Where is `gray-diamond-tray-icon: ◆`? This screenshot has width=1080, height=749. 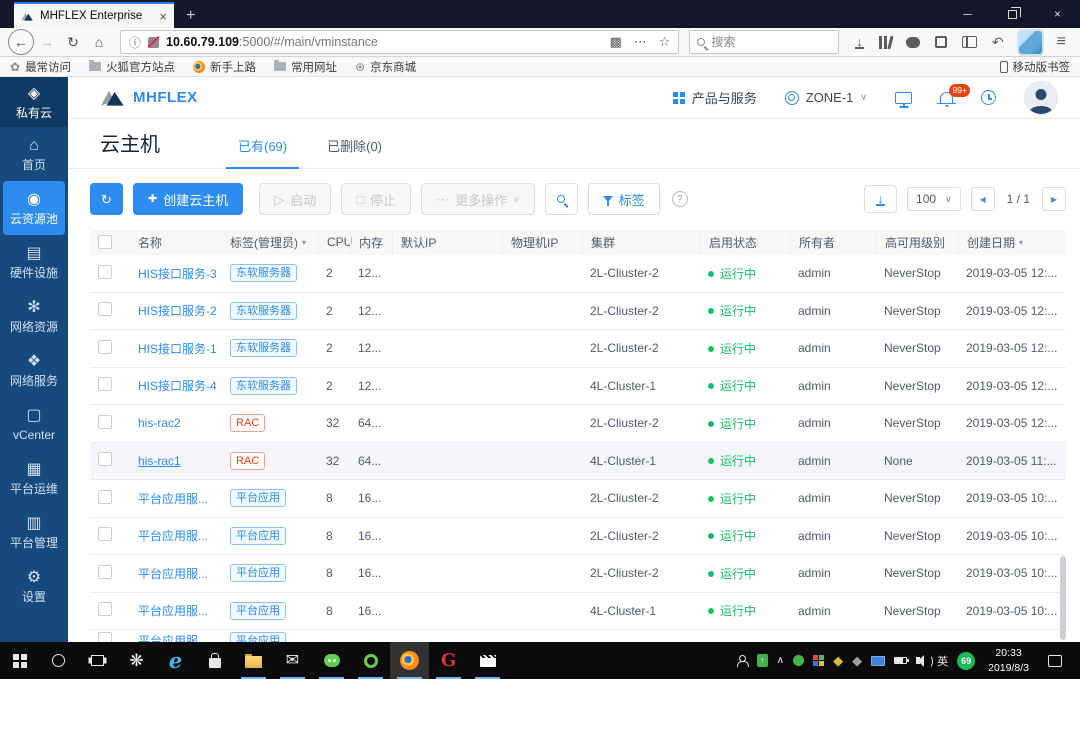 gray-diamond-tray-icon: ◆ is located at coordinates (857, 660).